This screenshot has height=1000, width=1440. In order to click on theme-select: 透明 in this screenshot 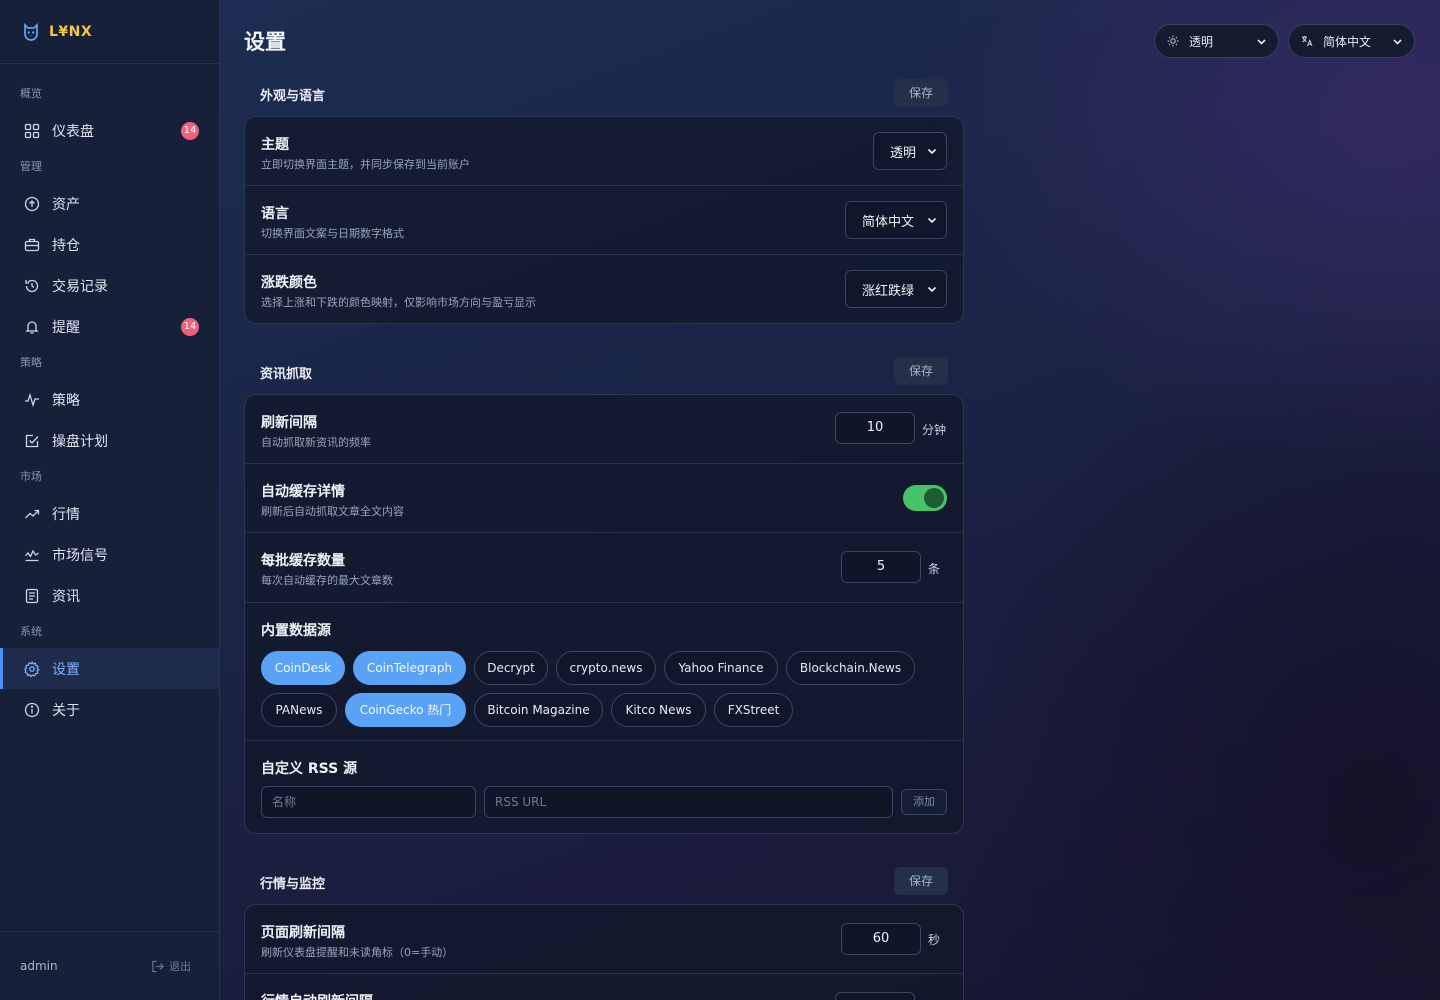, I will do `click(910, 151)`.